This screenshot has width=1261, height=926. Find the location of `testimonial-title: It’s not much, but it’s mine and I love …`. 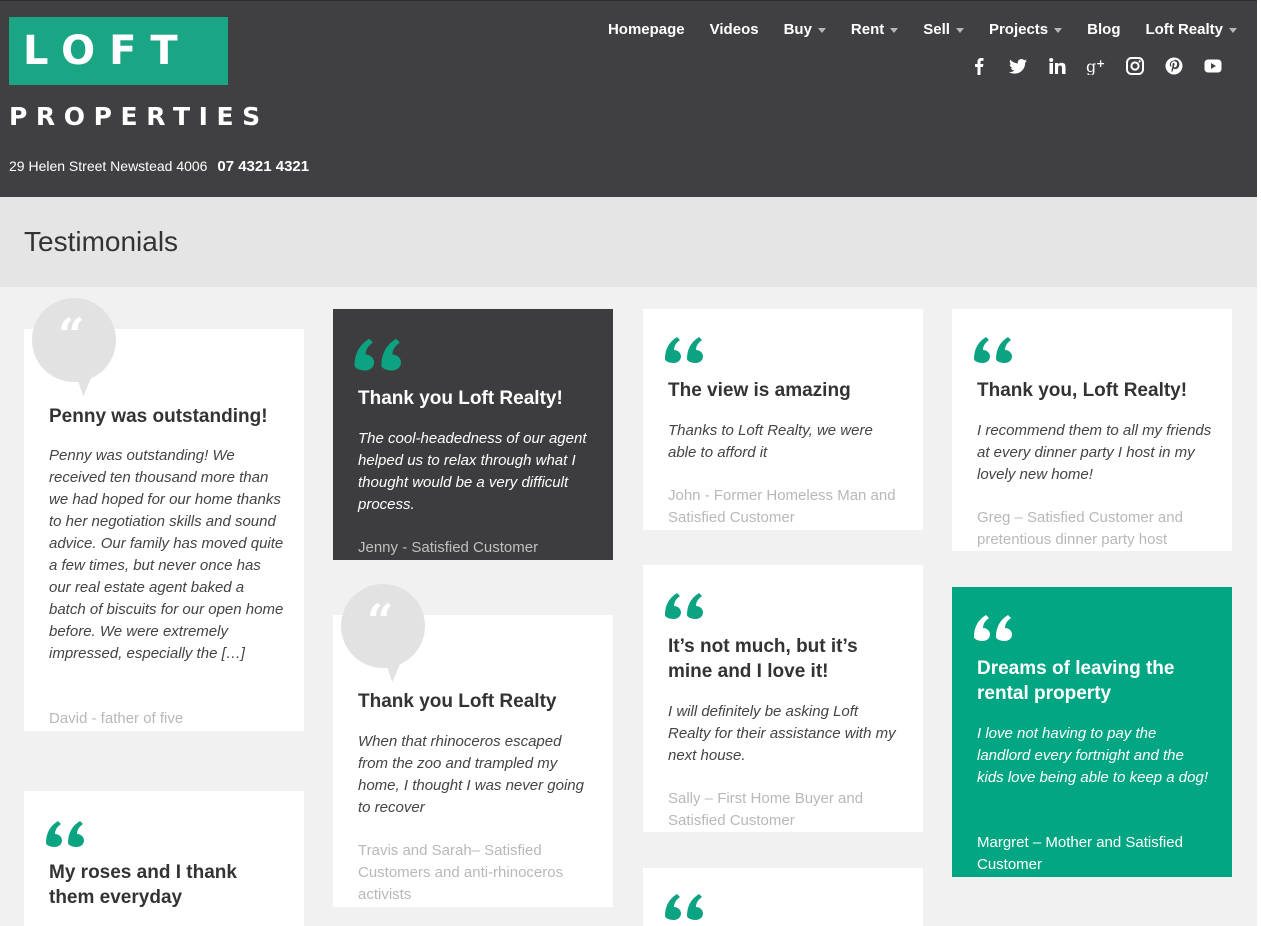

testimonial-title: It’s not much, but it’s mine and I love … is located at coordinates (763, 659).